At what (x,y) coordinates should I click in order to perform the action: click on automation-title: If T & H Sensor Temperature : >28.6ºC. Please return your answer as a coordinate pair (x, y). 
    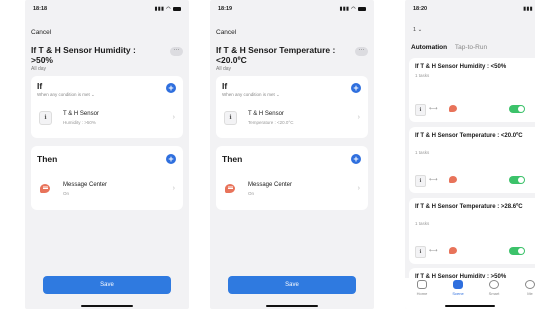
    Looking at the image, I should click on (469, 207).